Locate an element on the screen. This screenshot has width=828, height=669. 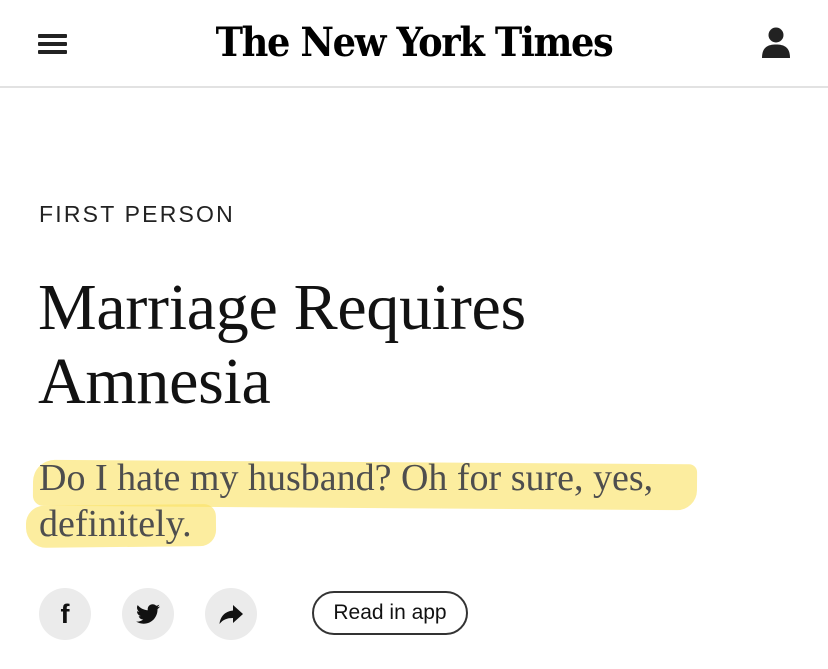
facebook-share-button: f is located at coordinates (65, 614).